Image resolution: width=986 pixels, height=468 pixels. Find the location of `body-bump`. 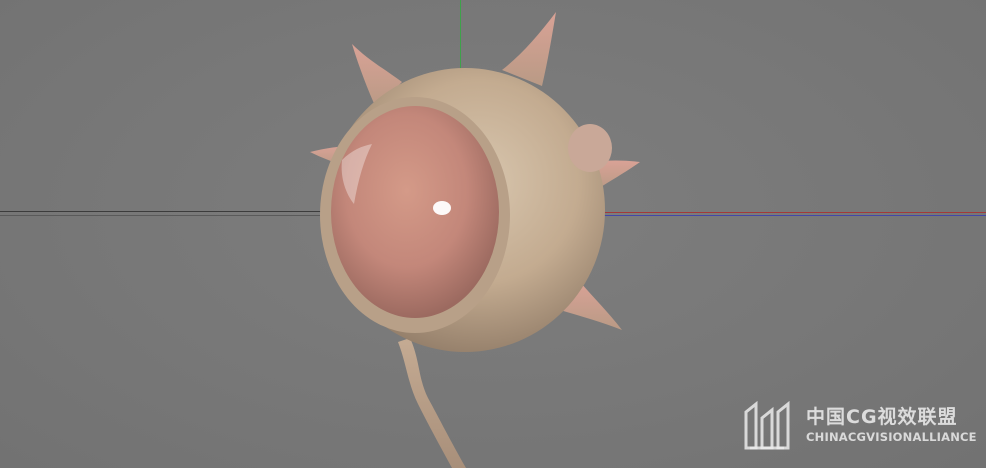

body-bump is located at coordinates (590, 148).